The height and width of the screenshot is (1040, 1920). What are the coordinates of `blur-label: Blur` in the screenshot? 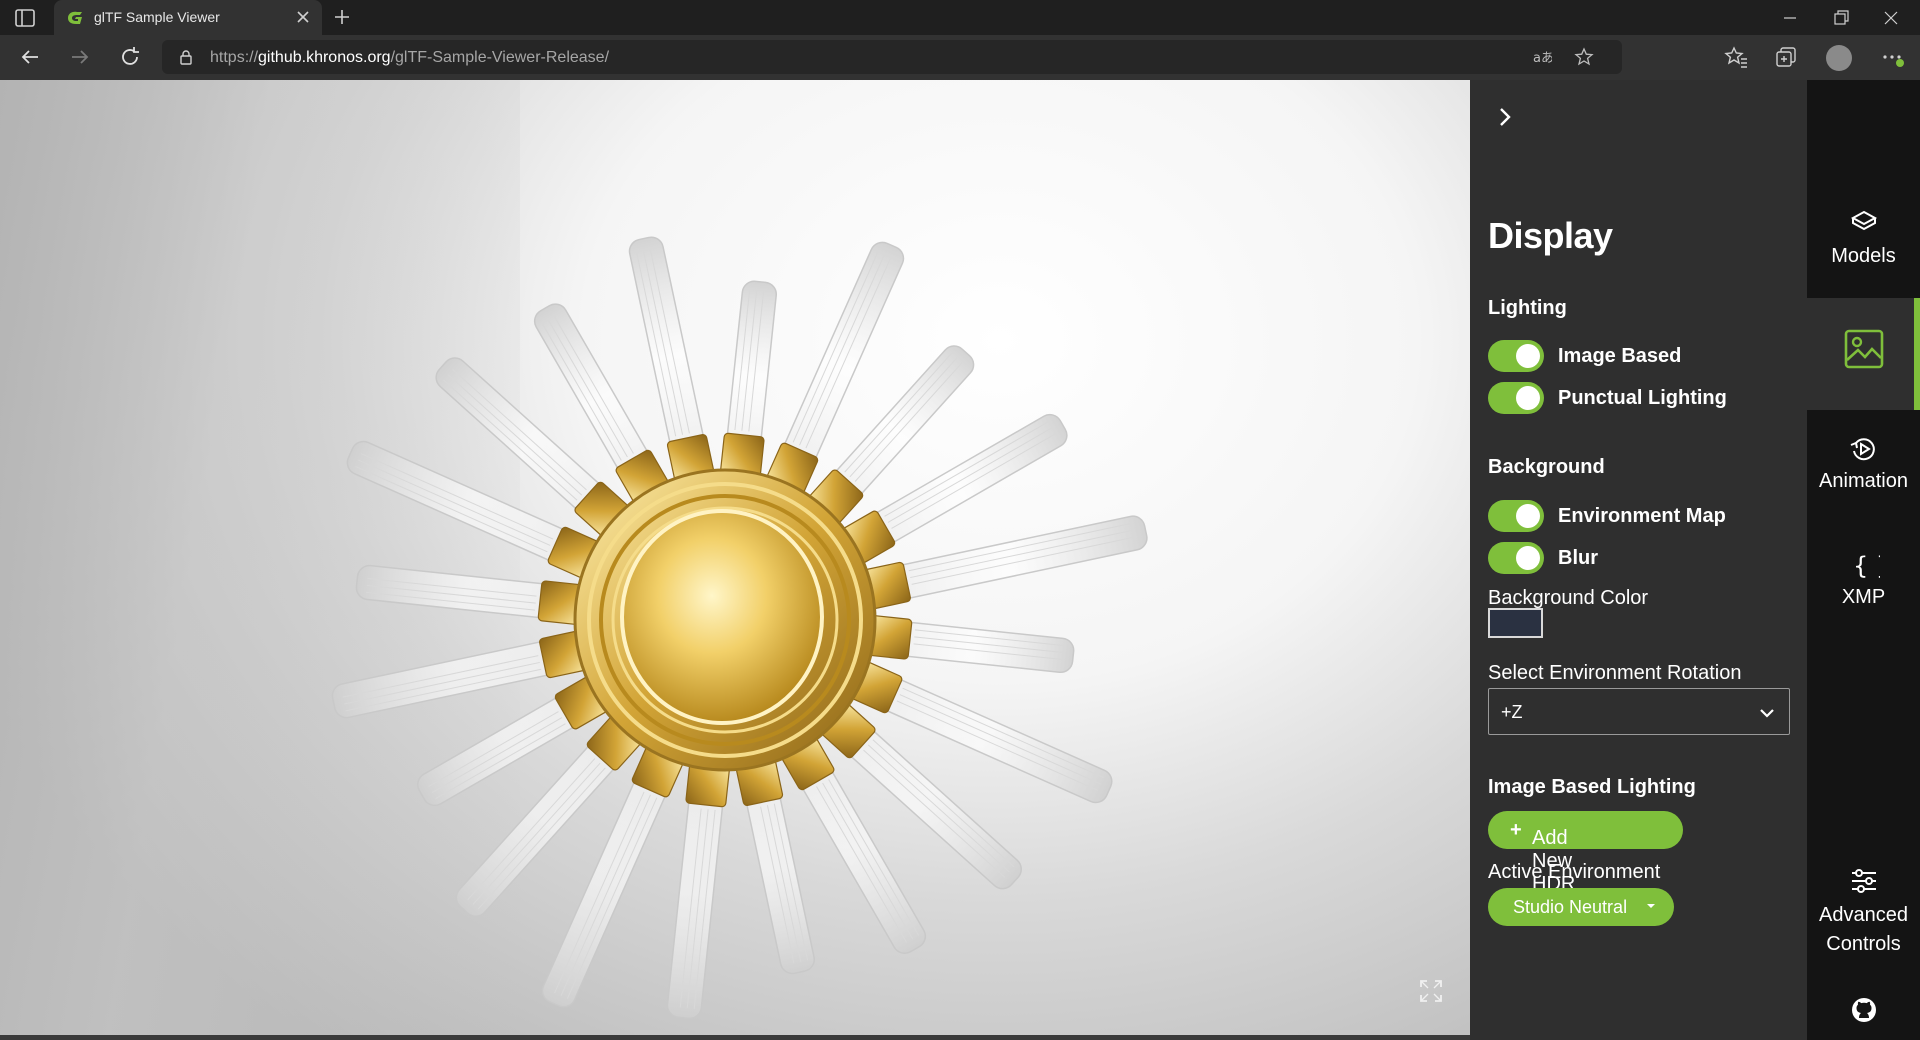 It's located at (1578, 558).